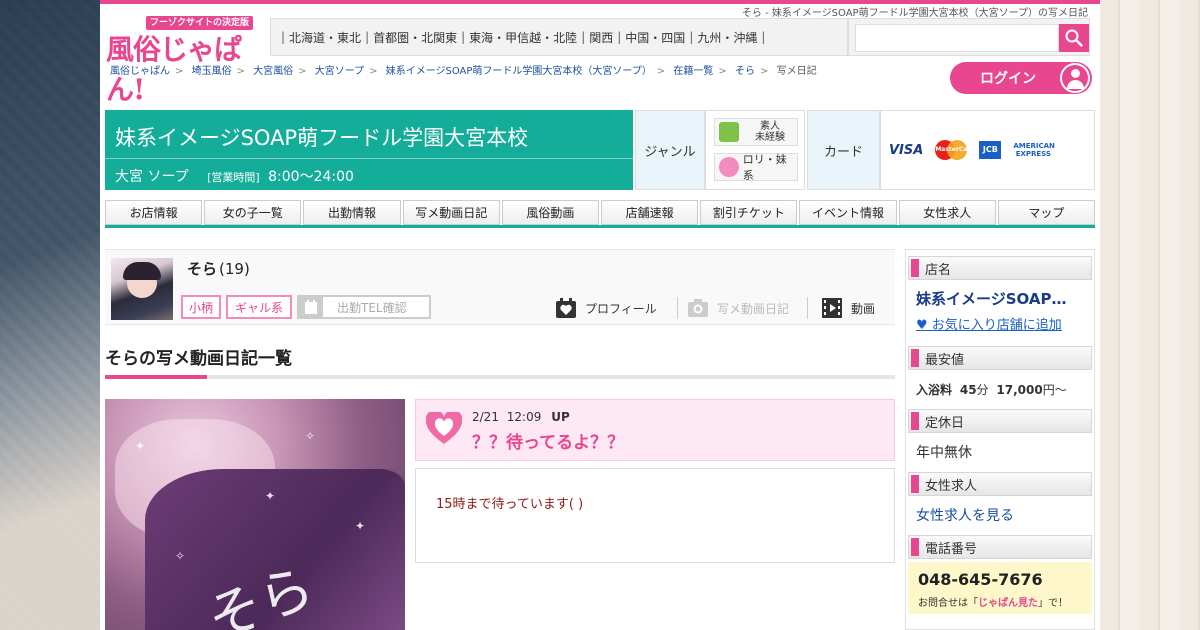  Describe the element at coordinates (796, 71) in the screenshot. I see `breadcrumb-current: 写メ日記` at that location.